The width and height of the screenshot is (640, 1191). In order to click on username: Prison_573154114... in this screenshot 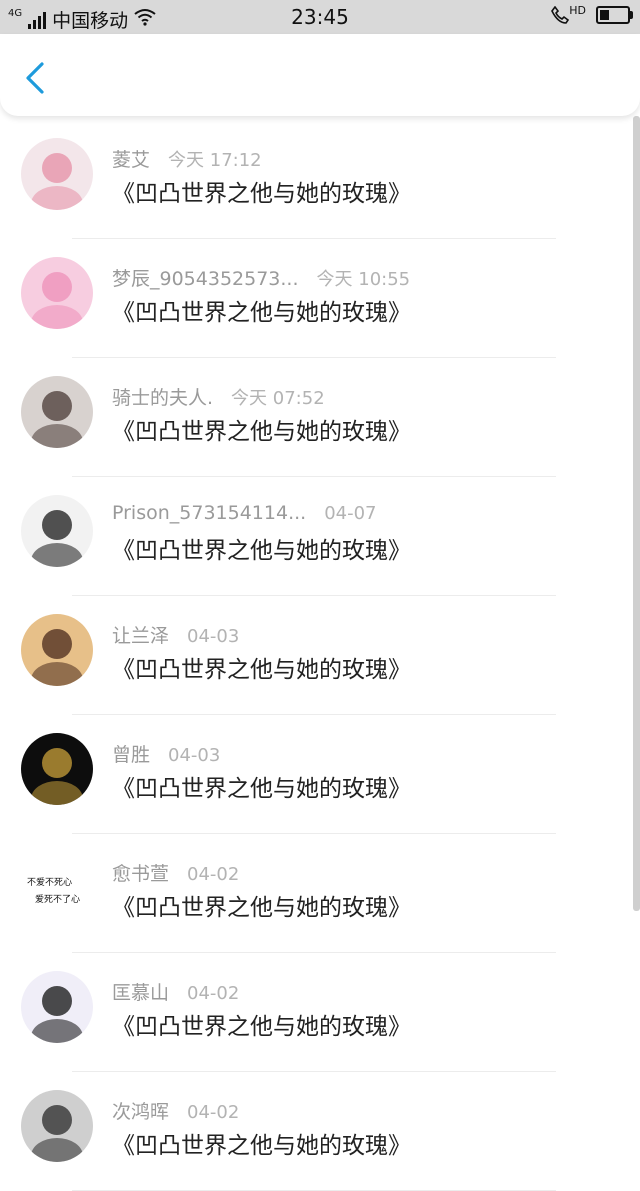, I will do `click(209, 513)`.